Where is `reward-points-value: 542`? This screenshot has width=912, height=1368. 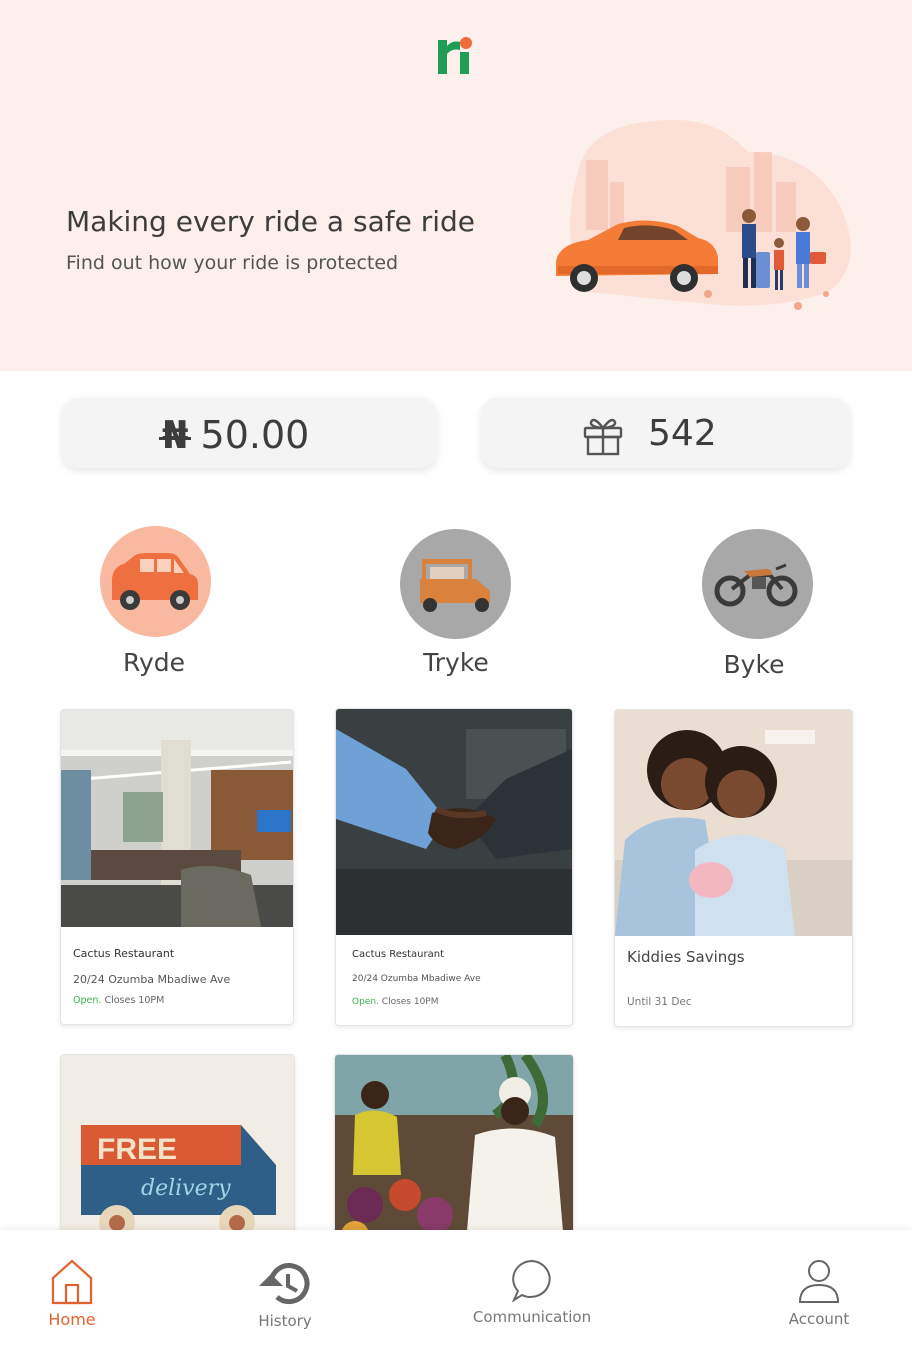 reward-points-value: 542 is located at coordinates (682, 433).